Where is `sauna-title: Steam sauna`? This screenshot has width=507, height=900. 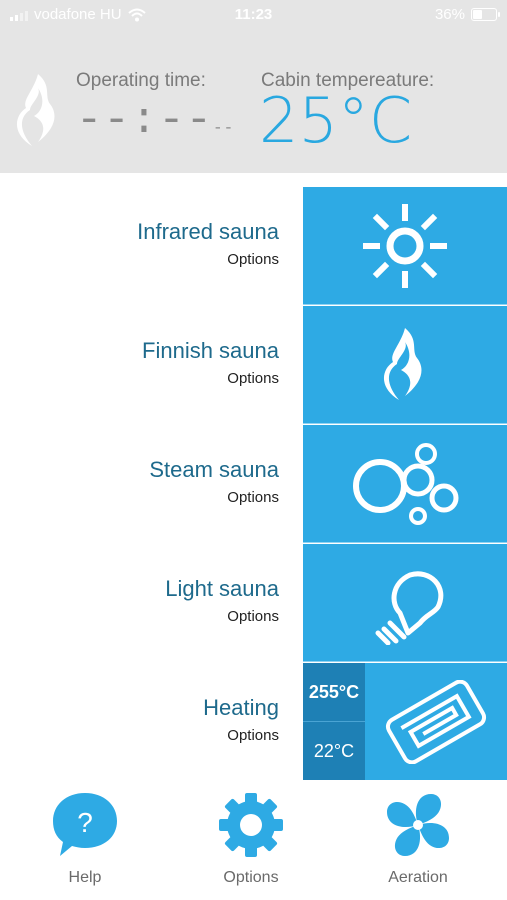 sauna-title: Steam sauna is located at coordinates (214, 470).